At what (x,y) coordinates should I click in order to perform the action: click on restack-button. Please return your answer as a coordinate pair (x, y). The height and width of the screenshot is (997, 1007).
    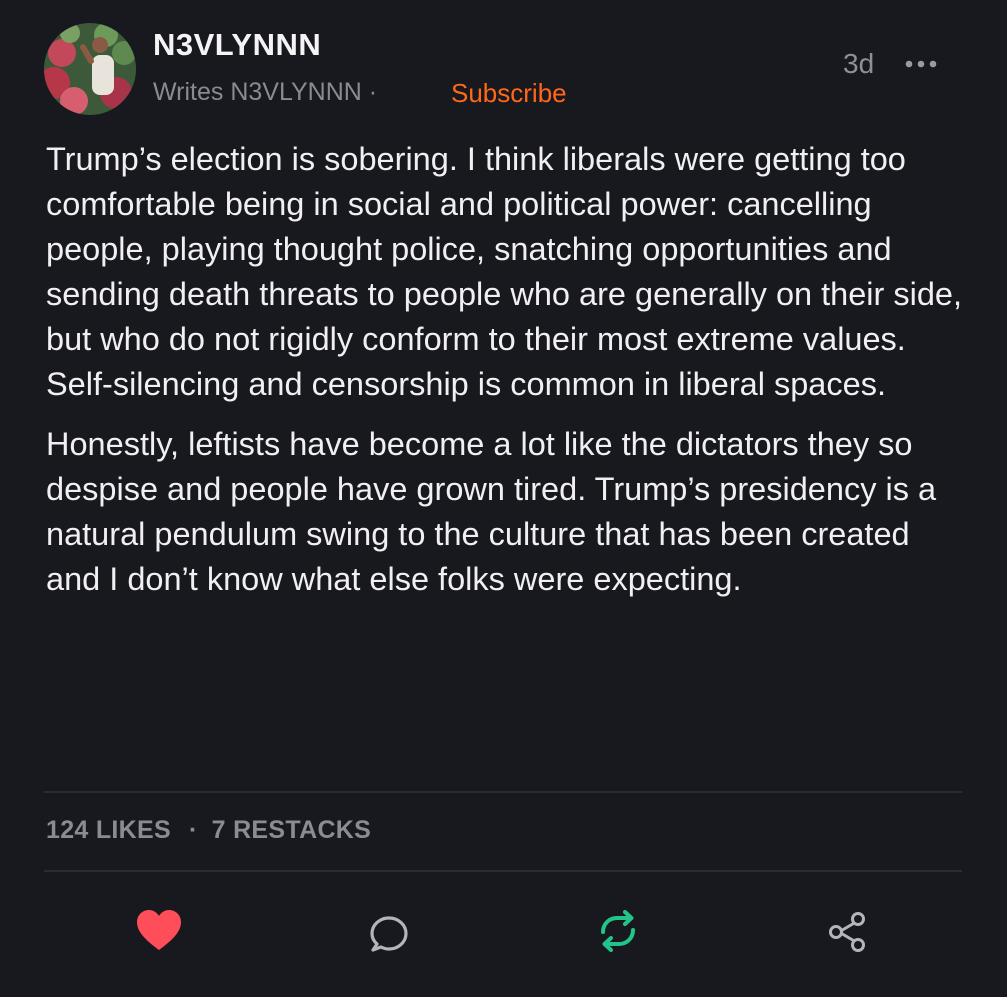
    Looking at the image, I should click on (618, 931).